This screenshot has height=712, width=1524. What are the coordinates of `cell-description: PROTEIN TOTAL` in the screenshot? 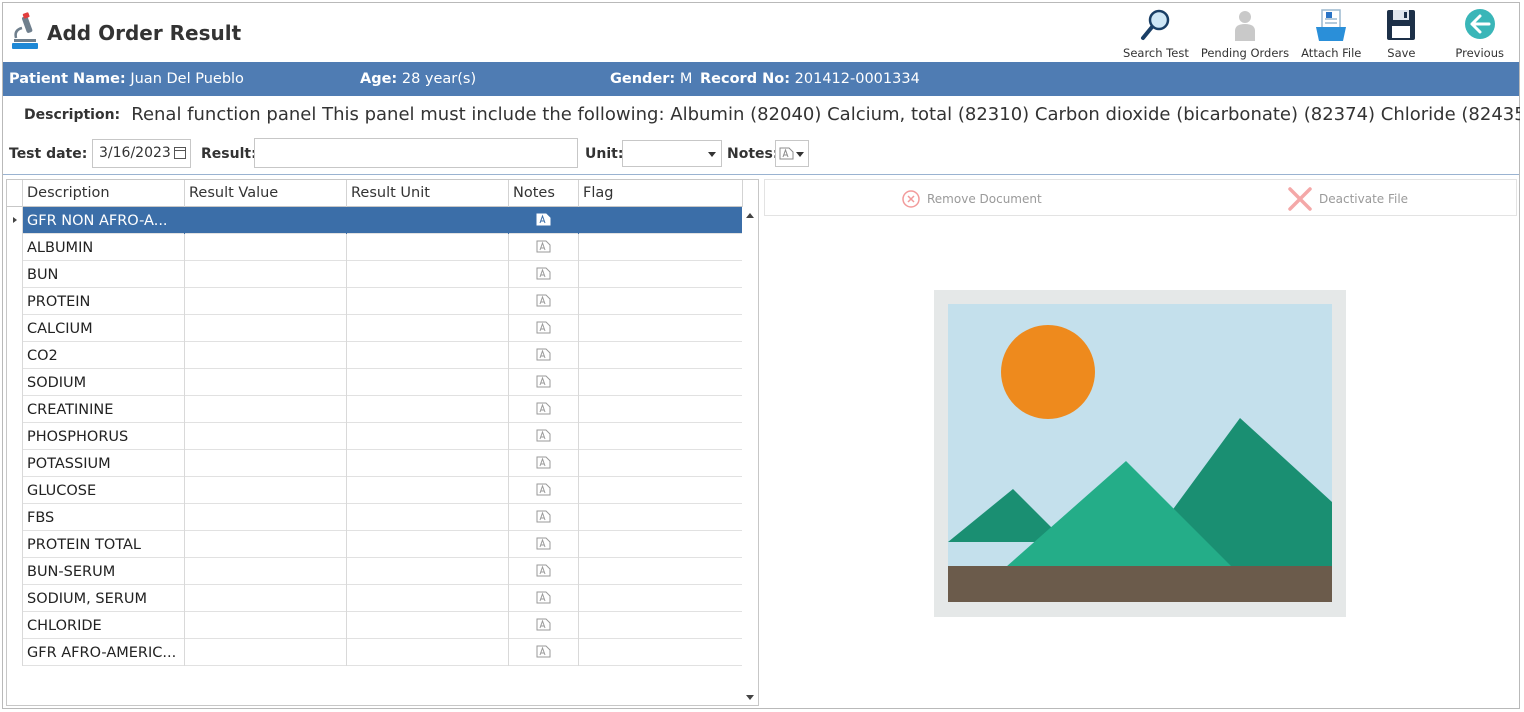 It's located at (104, 544).